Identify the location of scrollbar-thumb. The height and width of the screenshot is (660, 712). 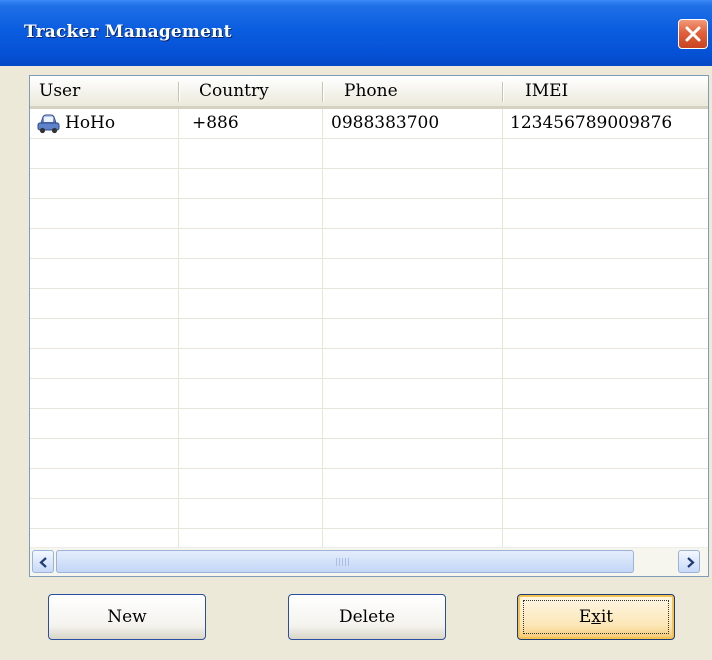
(345, 561).